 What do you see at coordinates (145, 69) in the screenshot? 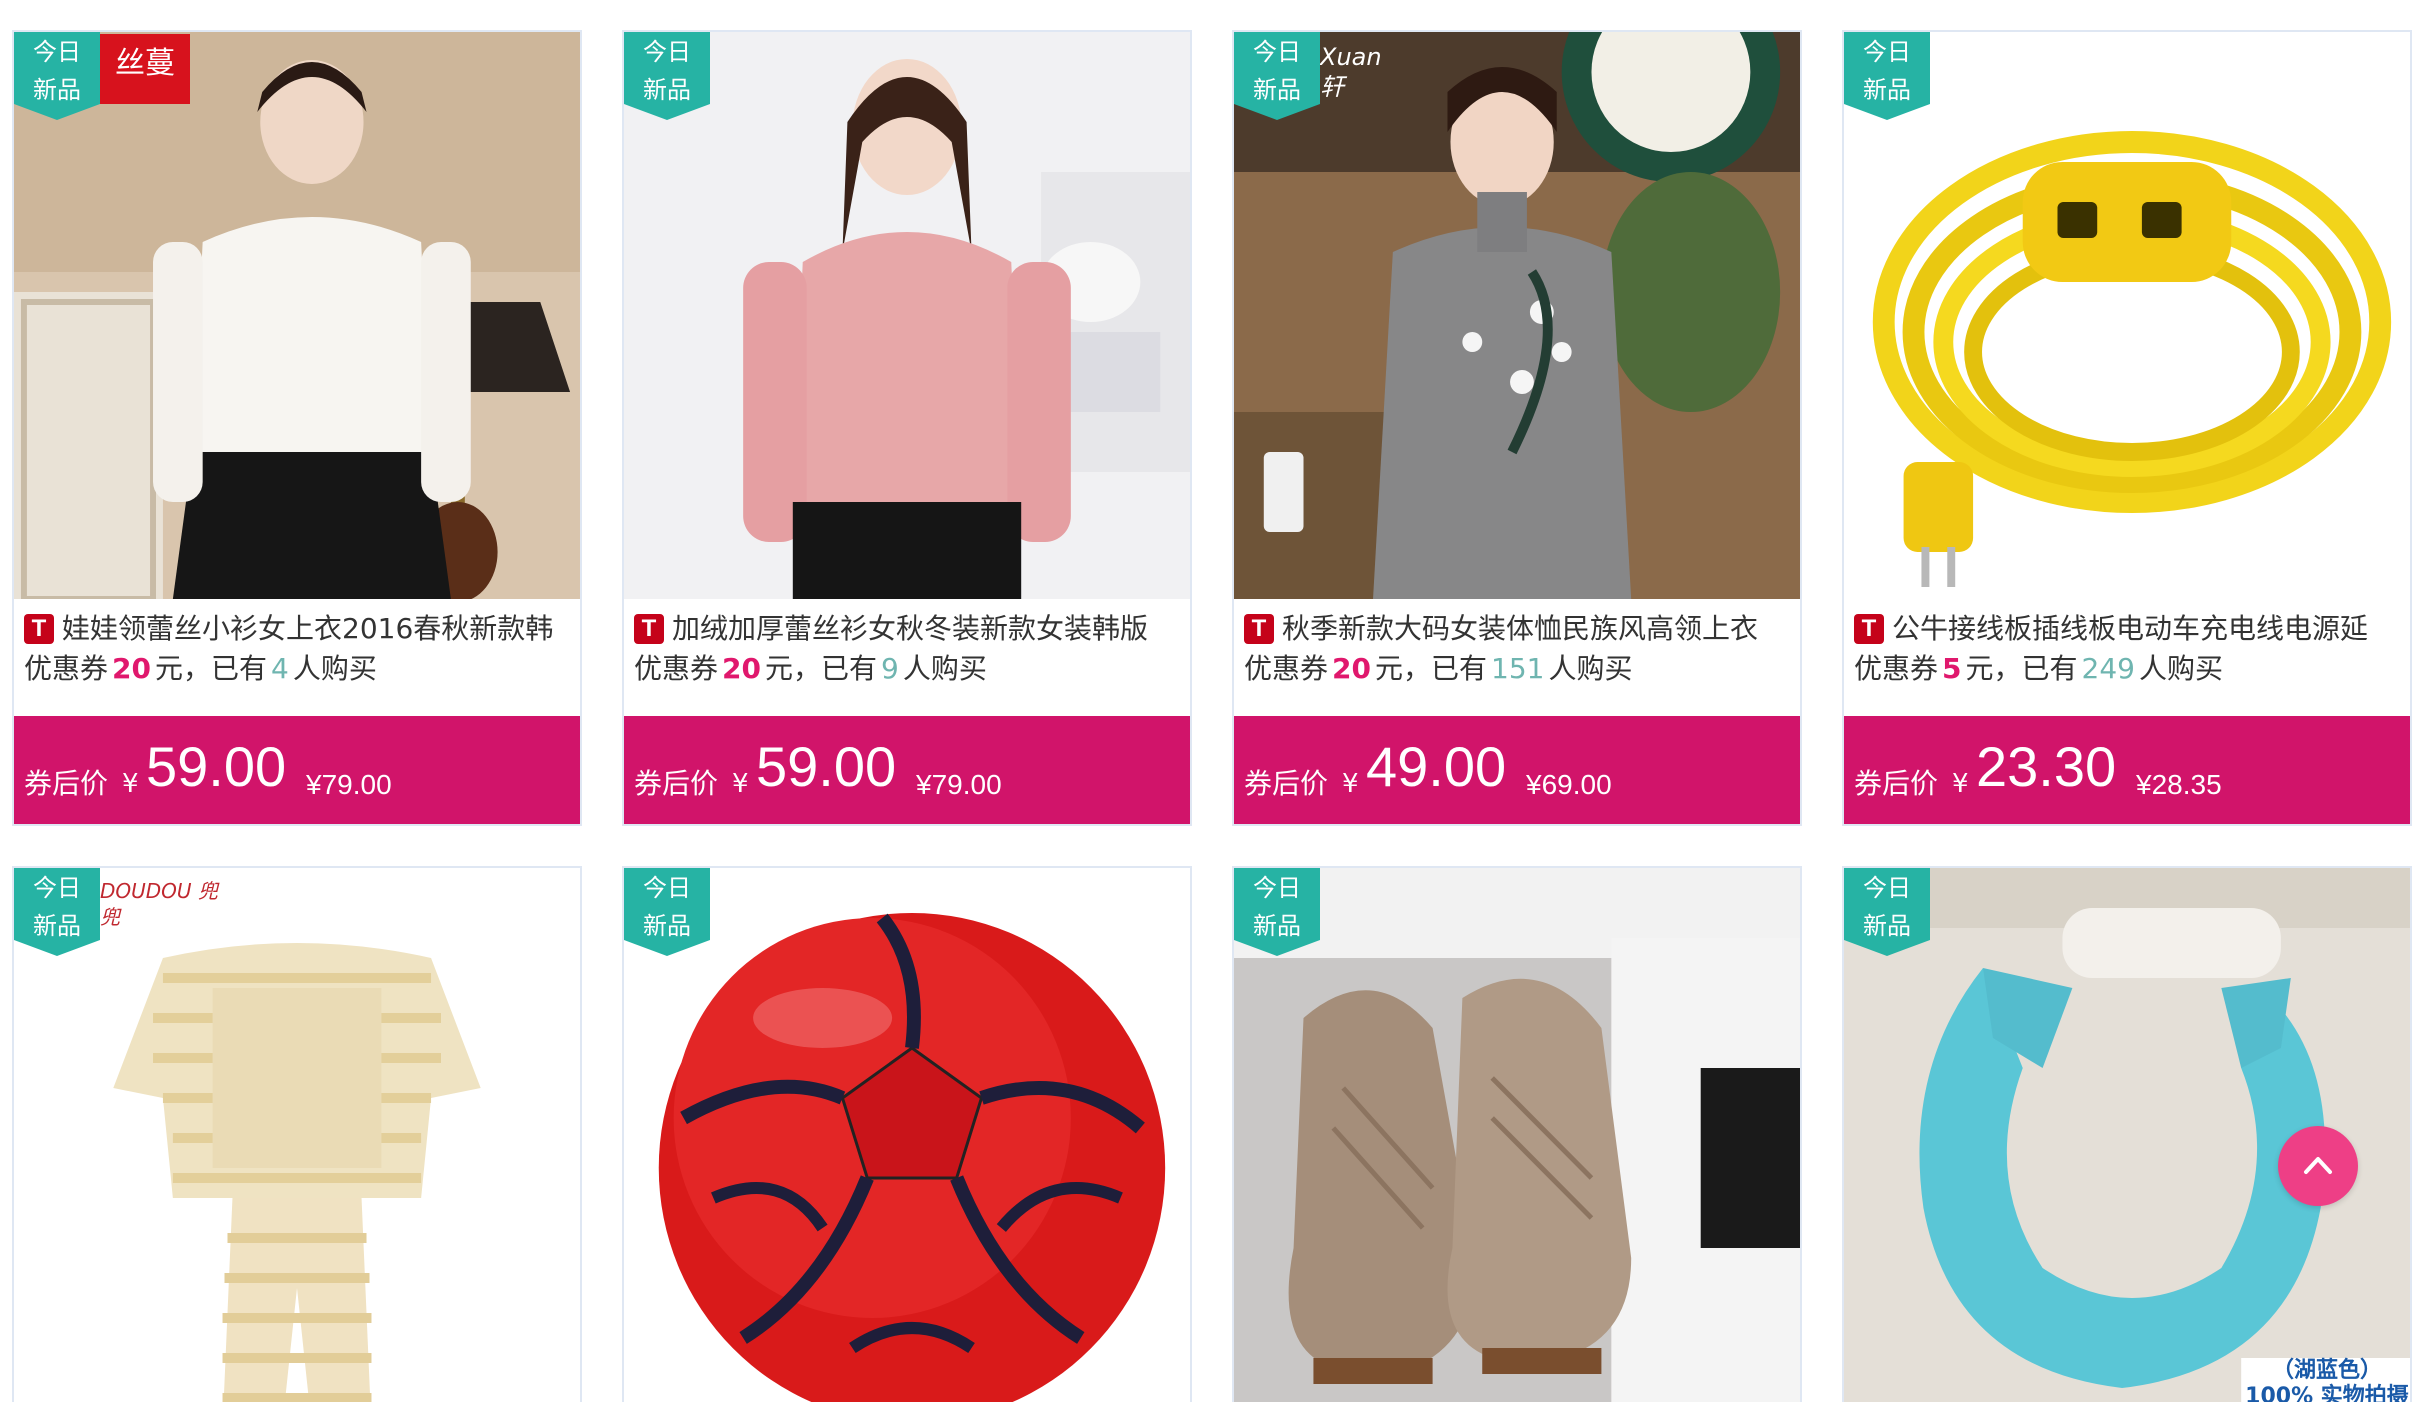
I see `brand-logo: 丝蔓` at bounding box center [145, 69].